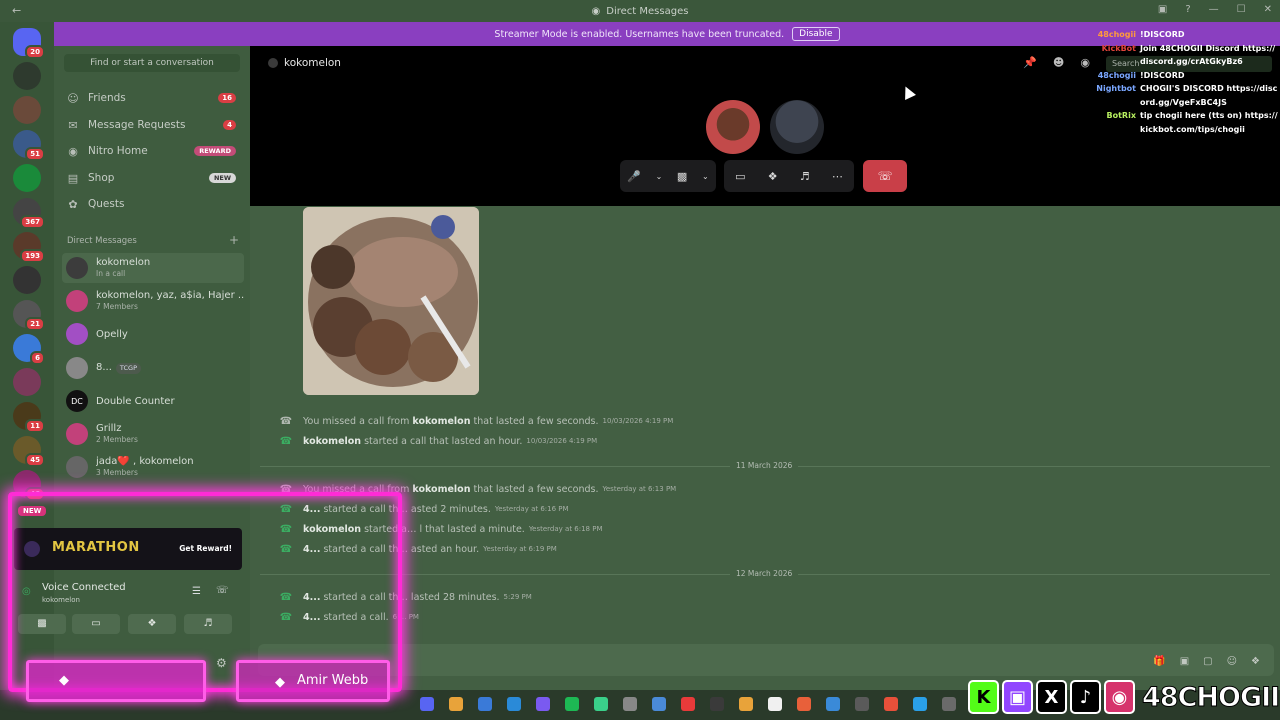 The image size is (1280, 720). What do you see at coordinates (668, 176) in the screenshot?
I see `audio-video-controls: 🎤 ⌄ ▩ ⌄` at bounding box center [668, 176].